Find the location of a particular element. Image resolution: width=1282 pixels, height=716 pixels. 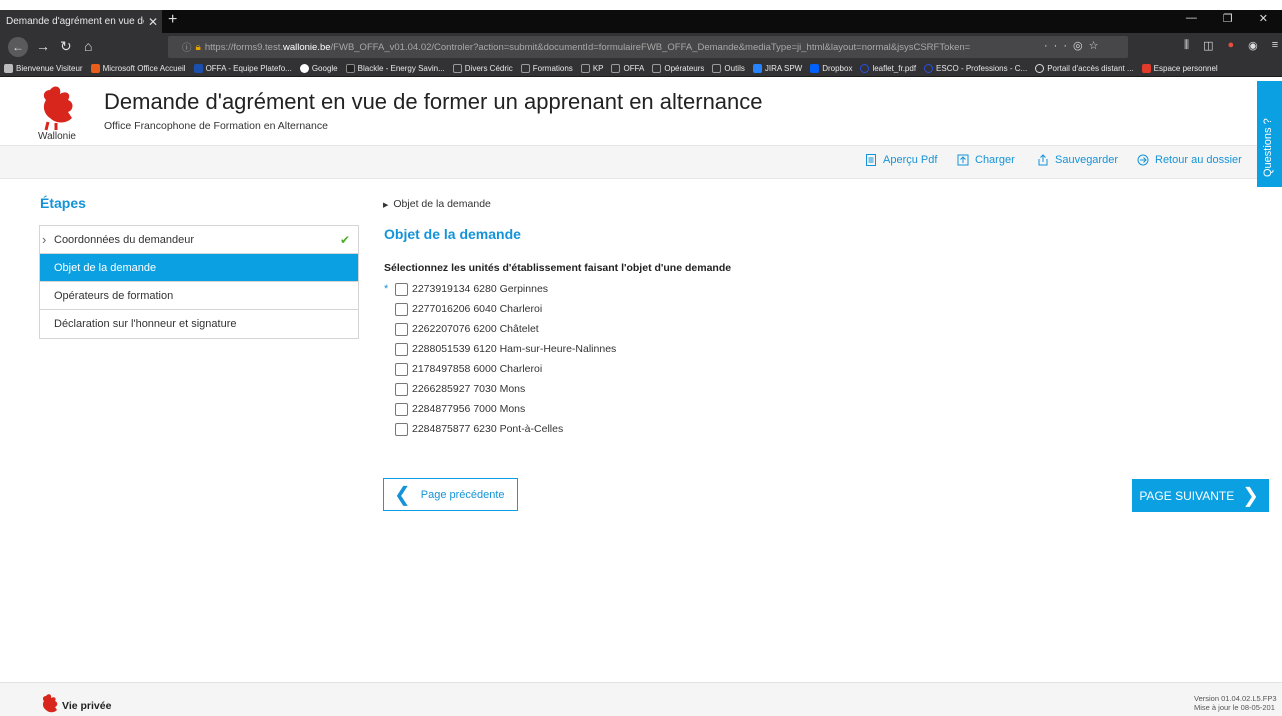

option-label: 2284877956 7000 Mons is located at coordinates (469, 409).